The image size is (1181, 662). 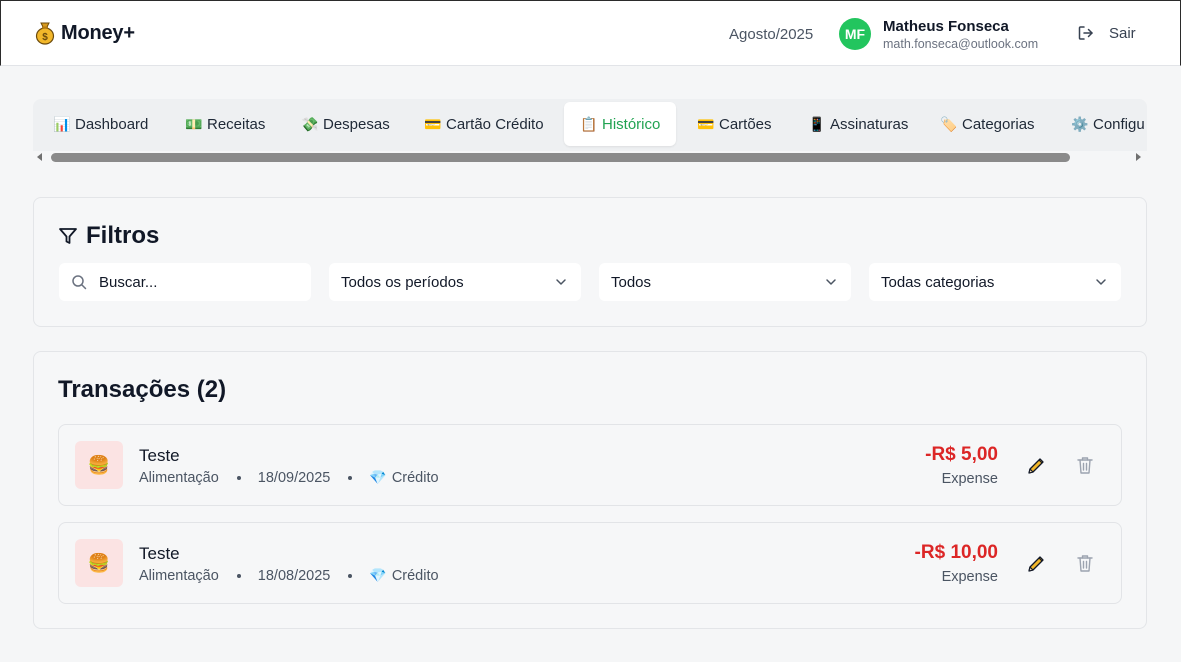 I want to click on tab-dashboard: 📊 Dashboard, so click(x=103, y=124).